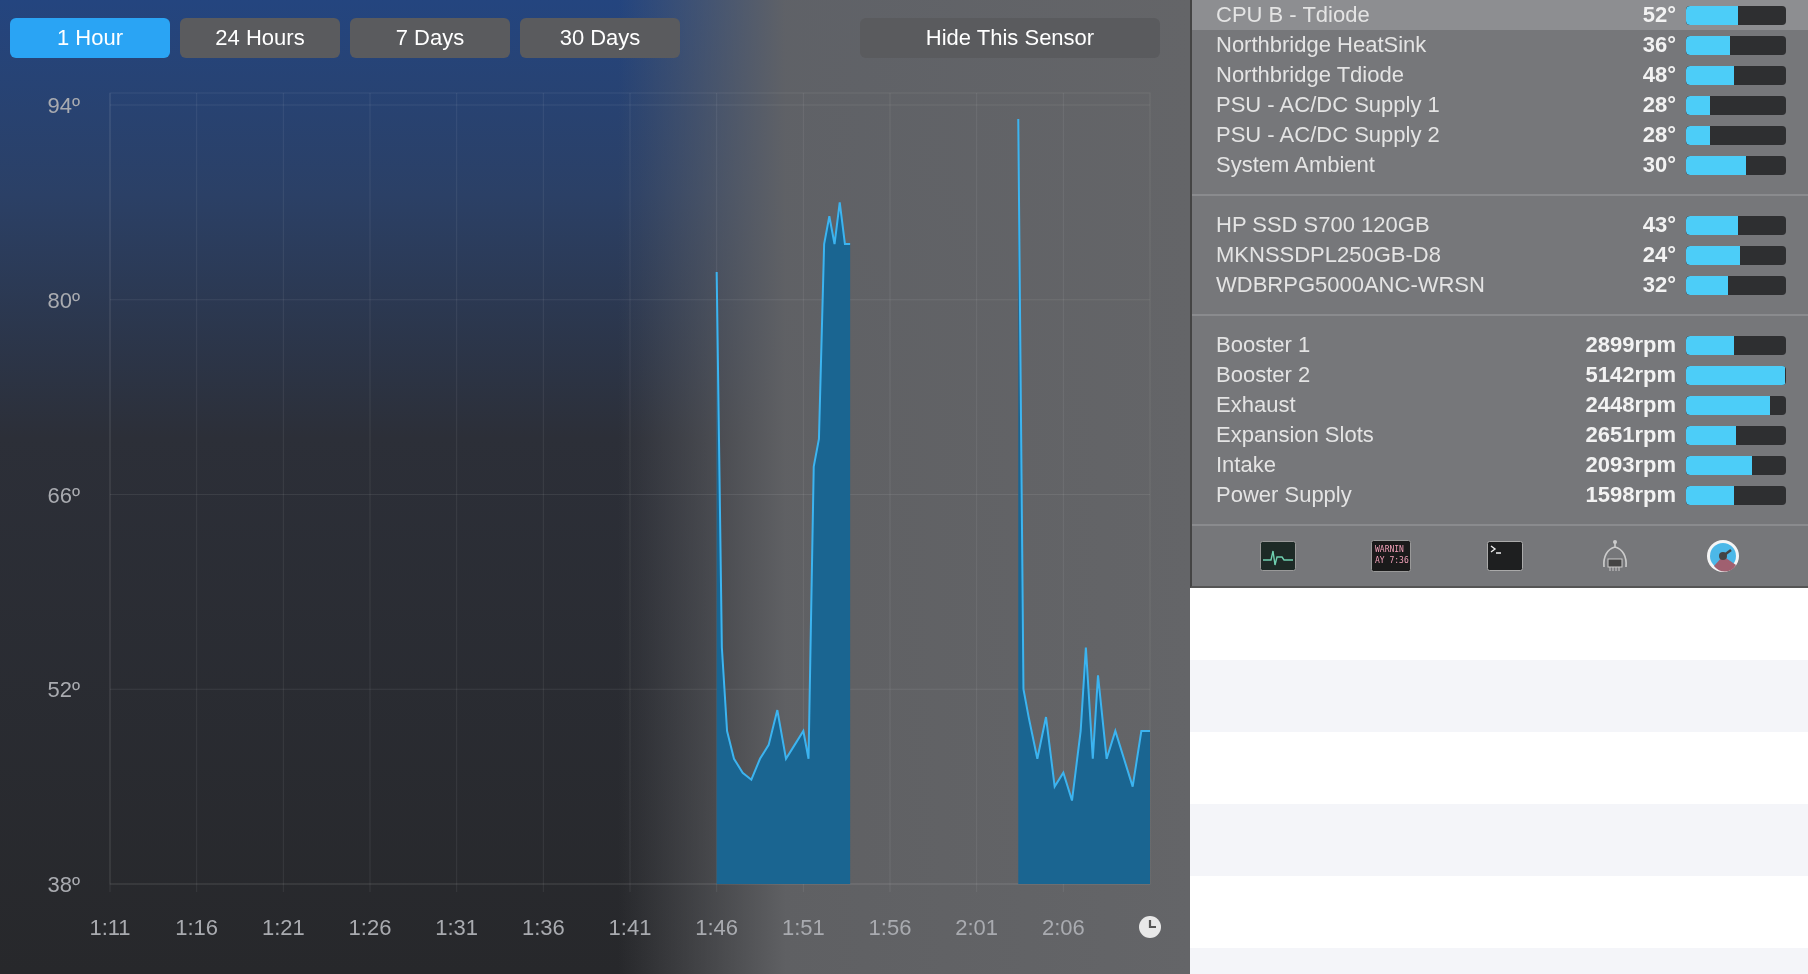  Describe the element at coordinates (1256, 405) in the screenshot. I see `sensor-name: Exhaust` at that location.